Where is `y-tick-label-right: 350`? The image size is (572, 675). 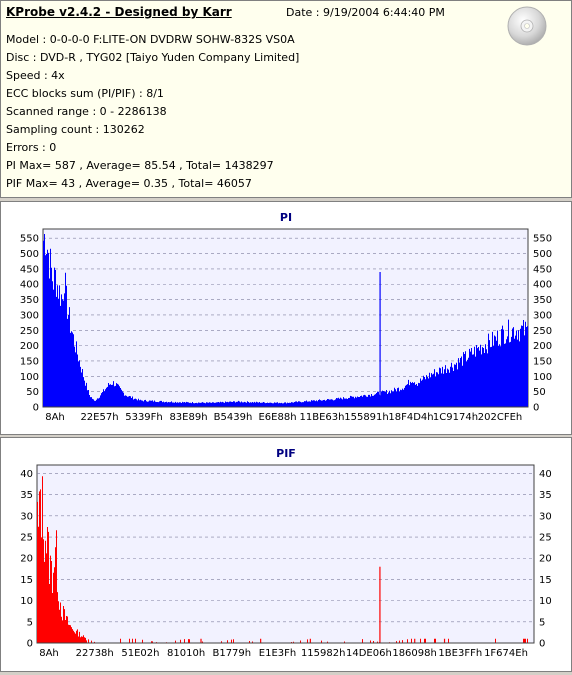
y-tick-label-right: 350 is located at coordinates (542, 300).